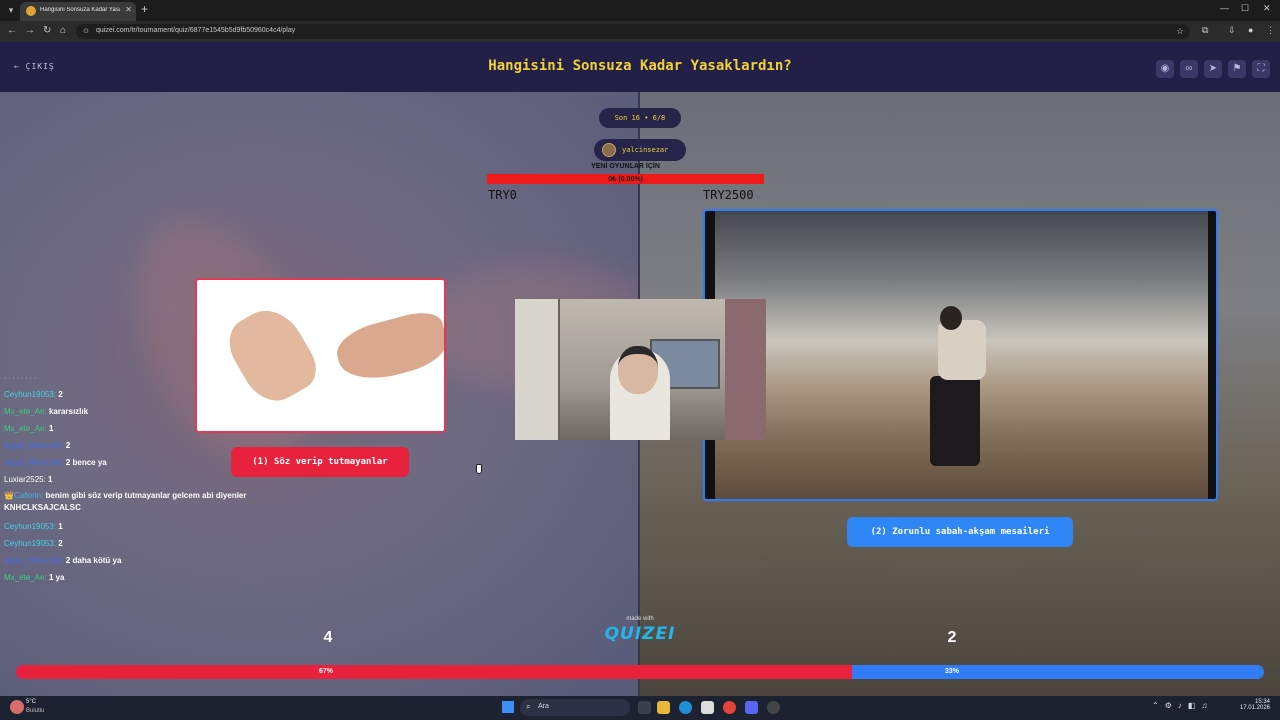  I want to click on chat-message: Mx_ete_Ae: 1, so click(129, 428).